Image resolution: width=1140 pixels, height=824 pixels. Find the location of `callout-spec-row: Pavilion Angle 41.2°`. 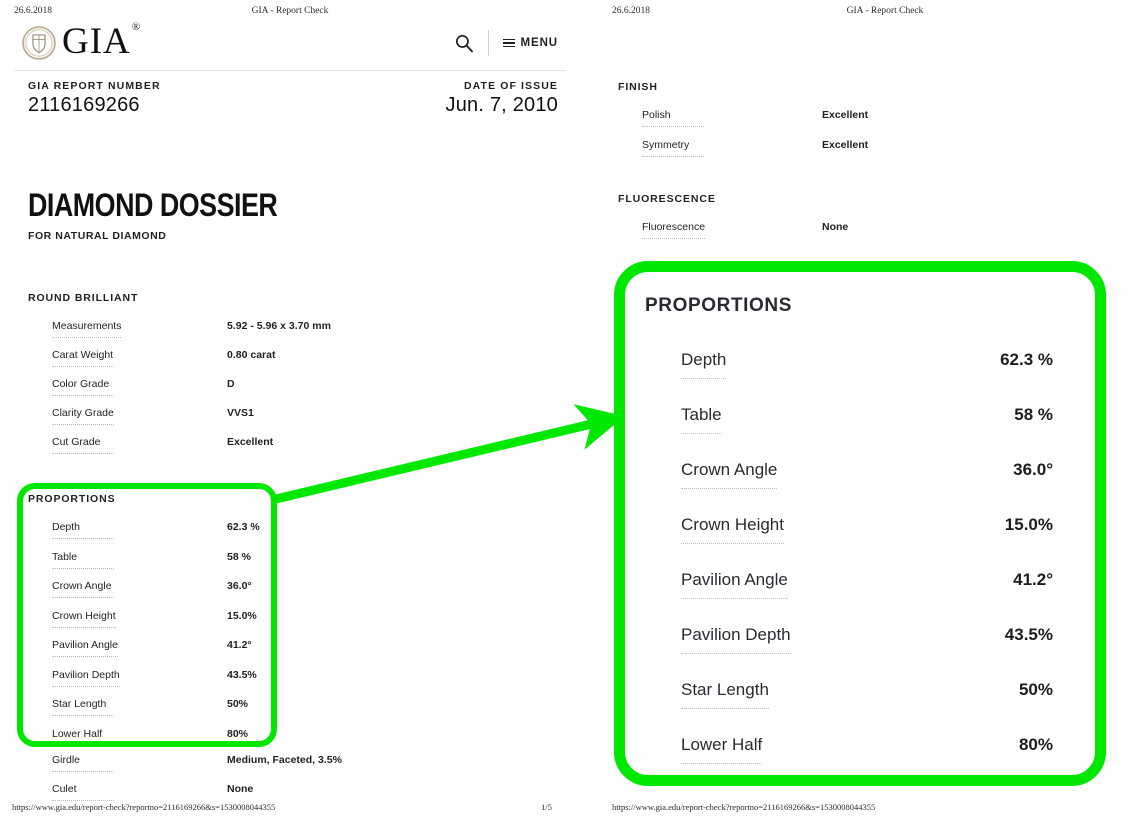

callout-spec-row: Pavilion Angle 41.2° is located at coordinates (879, 597).